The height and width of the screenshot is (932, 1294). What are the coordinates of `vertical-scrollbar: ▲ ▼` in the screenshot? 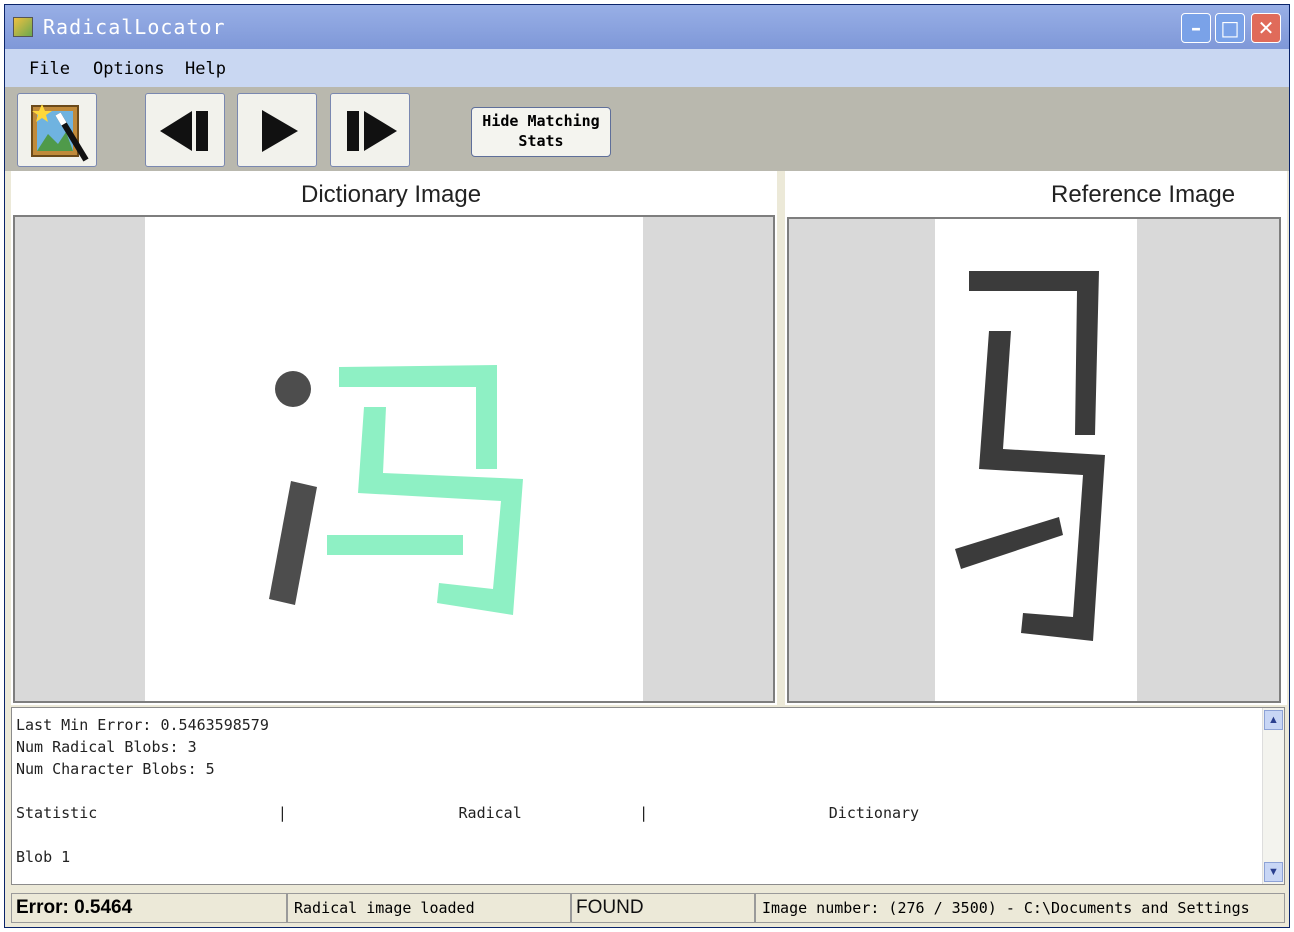 It's located at (1273, 796).